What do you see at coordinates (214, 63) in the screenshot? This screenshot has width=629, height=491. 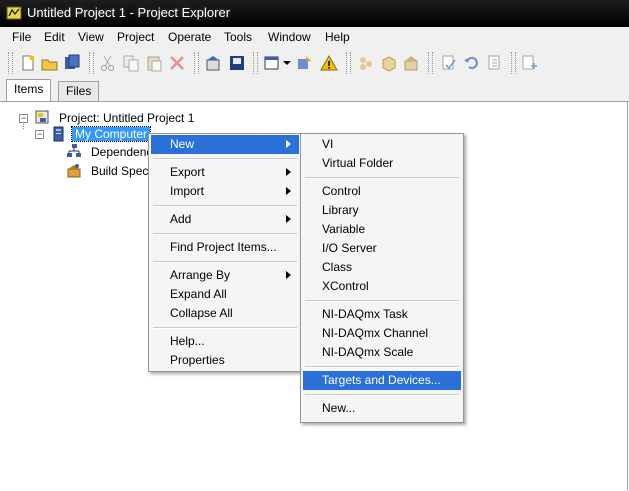 I see `build-icon` at bounding box center [214, 63].